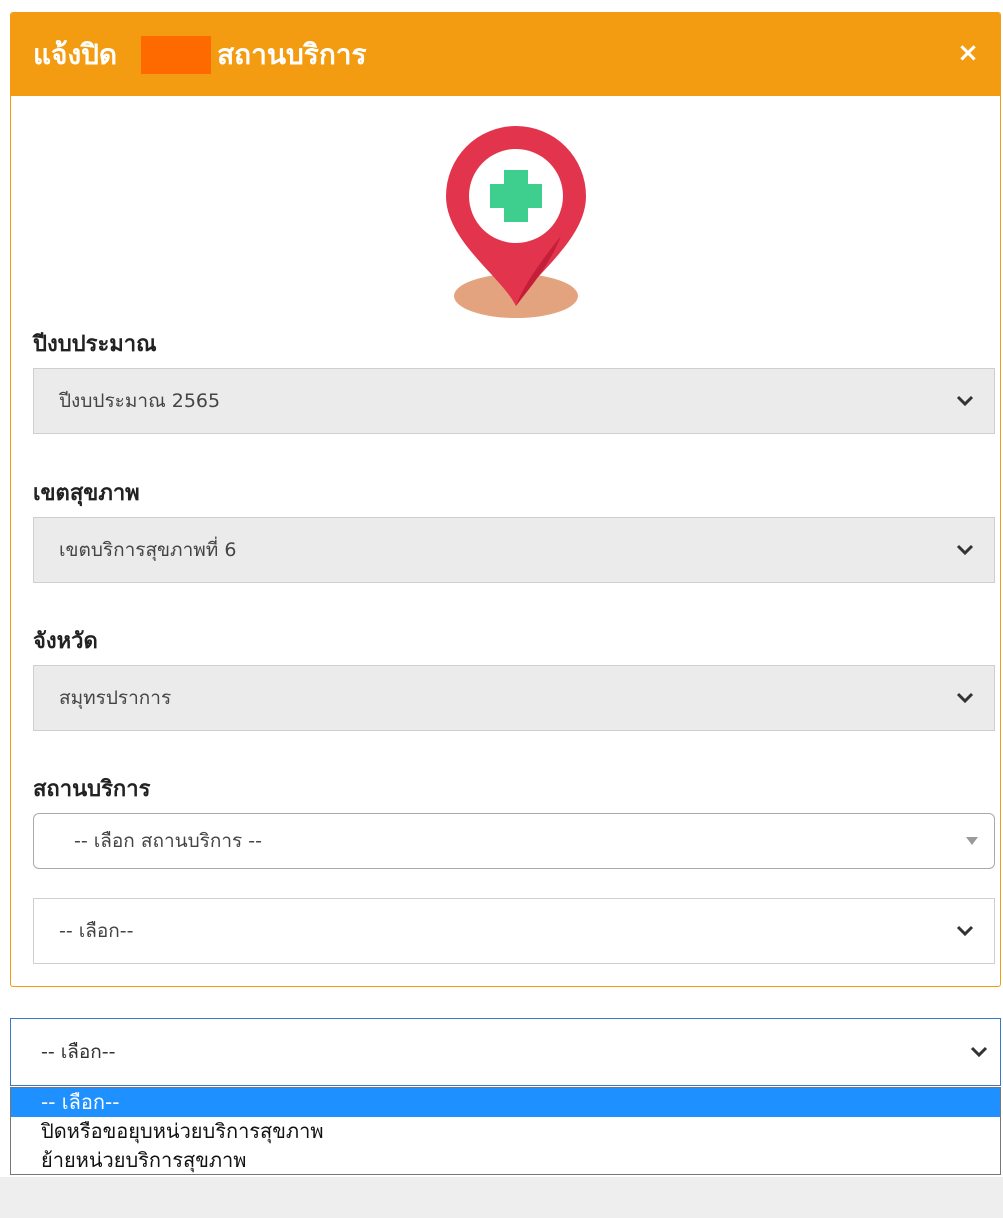 The width and height of the screenshot is (1003, 1218). I want to click on action-type-value: -- เลือก--, so click(96, 931).